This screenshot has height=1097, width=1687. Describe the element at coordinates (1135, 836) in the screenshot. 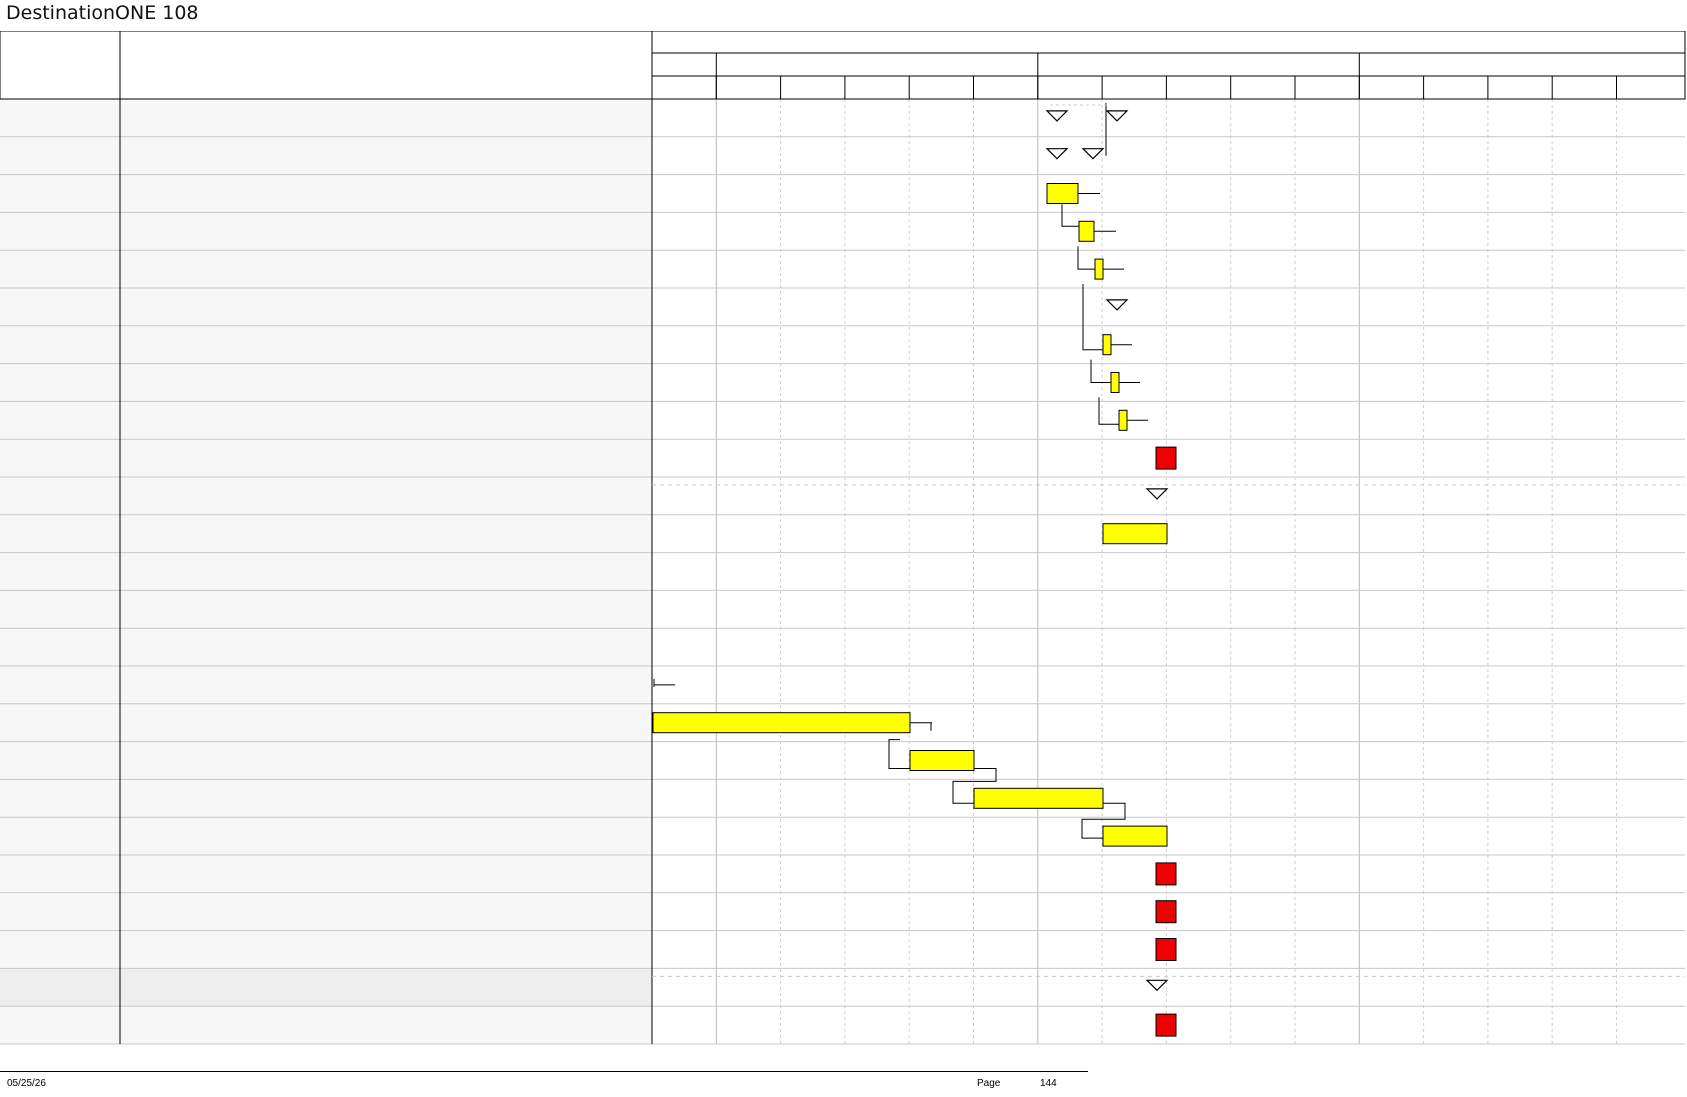

I see `gantt-bar-clean-up` at that location.